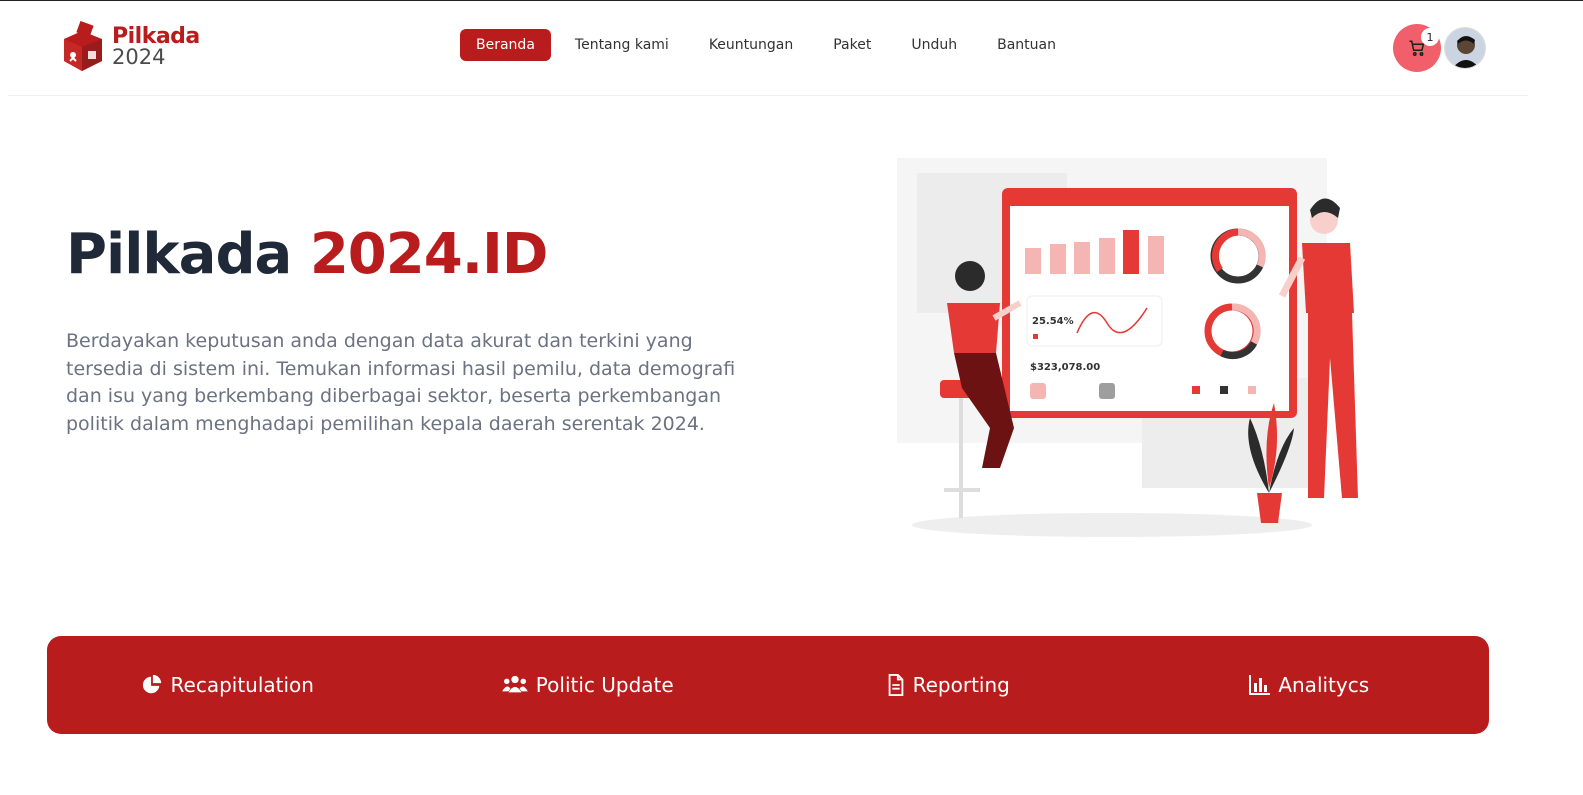  Describe the element at coordinates (622, 45) in the screenshot. I see `nav-tentang-kami: Tentang kami` at that location.